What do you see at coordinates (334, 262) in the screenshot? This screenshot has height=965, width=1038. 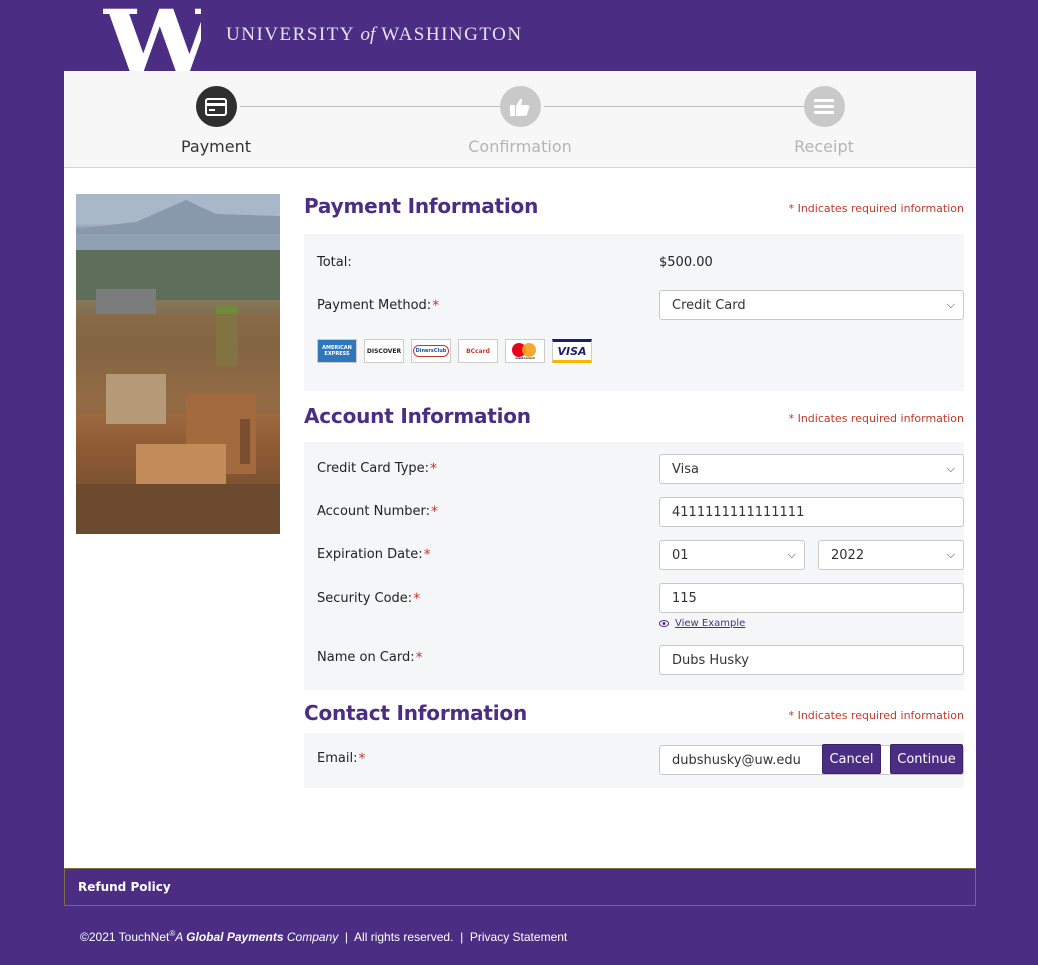 I see `total-label: Total:` at bounding box center [334, 262].